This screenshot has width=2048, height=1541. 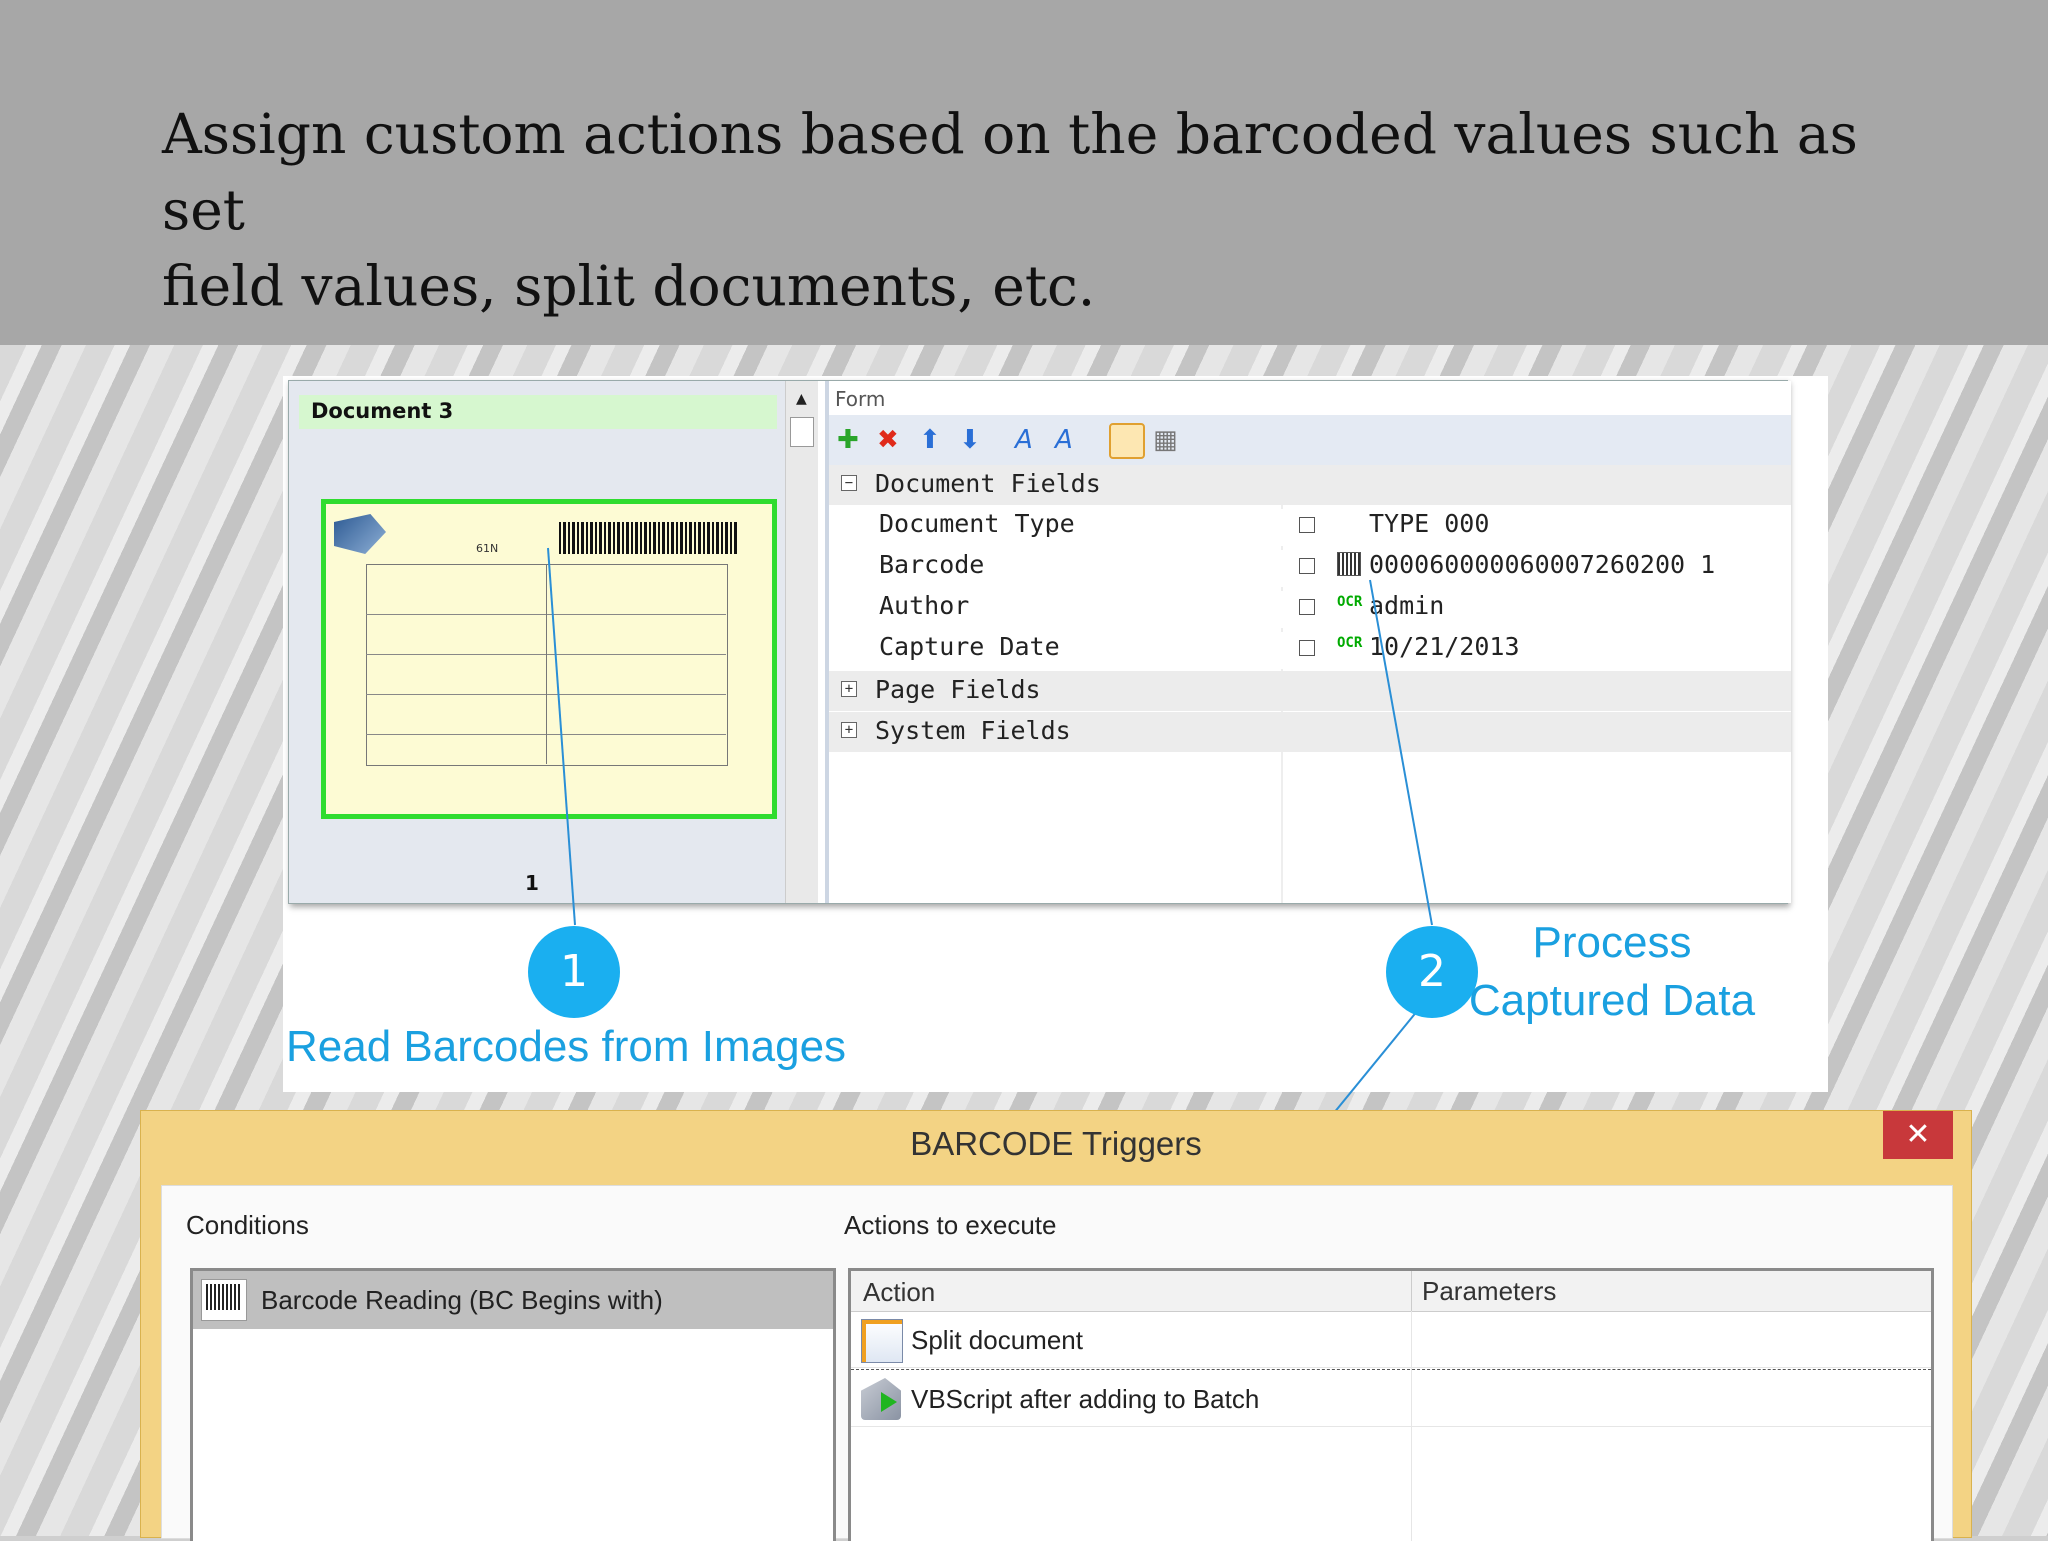 I want to click on conditions-list: Barcode Reading (BC Begins with), so click(x=513, y=1404).